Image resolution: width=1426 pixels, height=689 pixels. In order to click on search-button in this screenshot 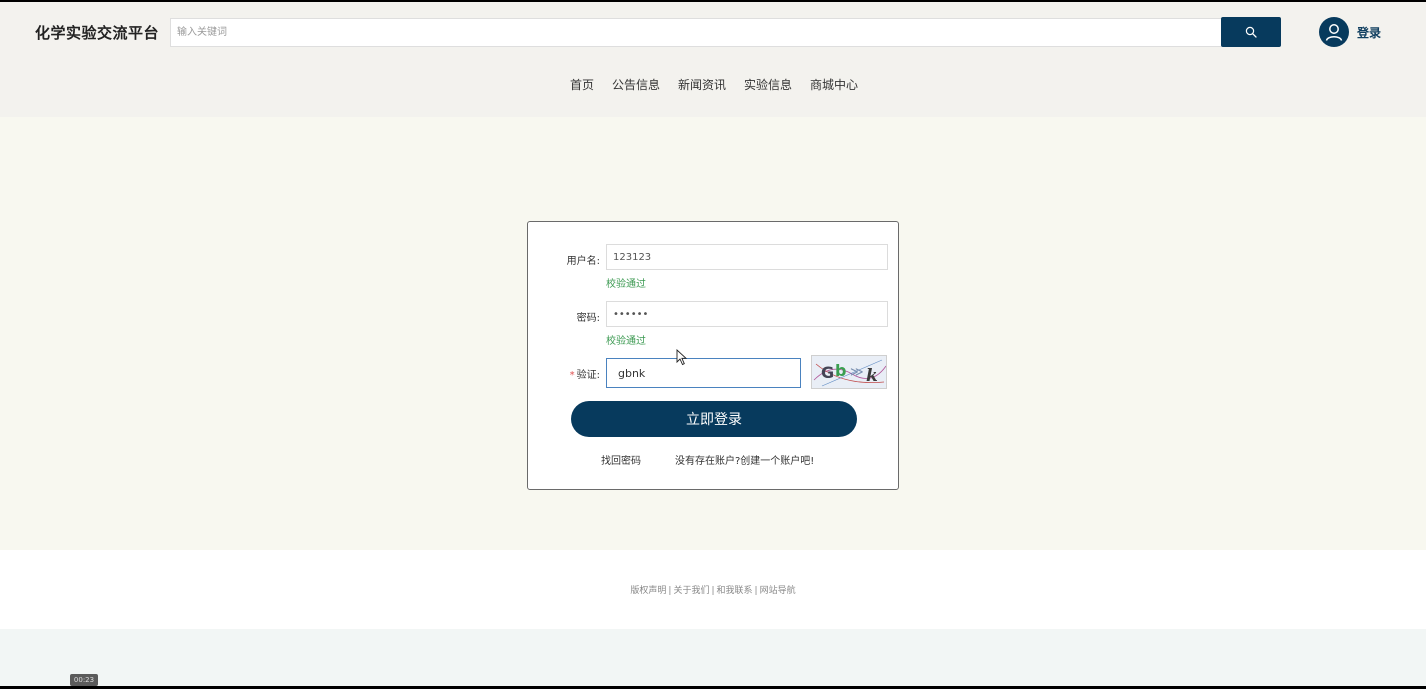, I will do `click(1251, 32)`.